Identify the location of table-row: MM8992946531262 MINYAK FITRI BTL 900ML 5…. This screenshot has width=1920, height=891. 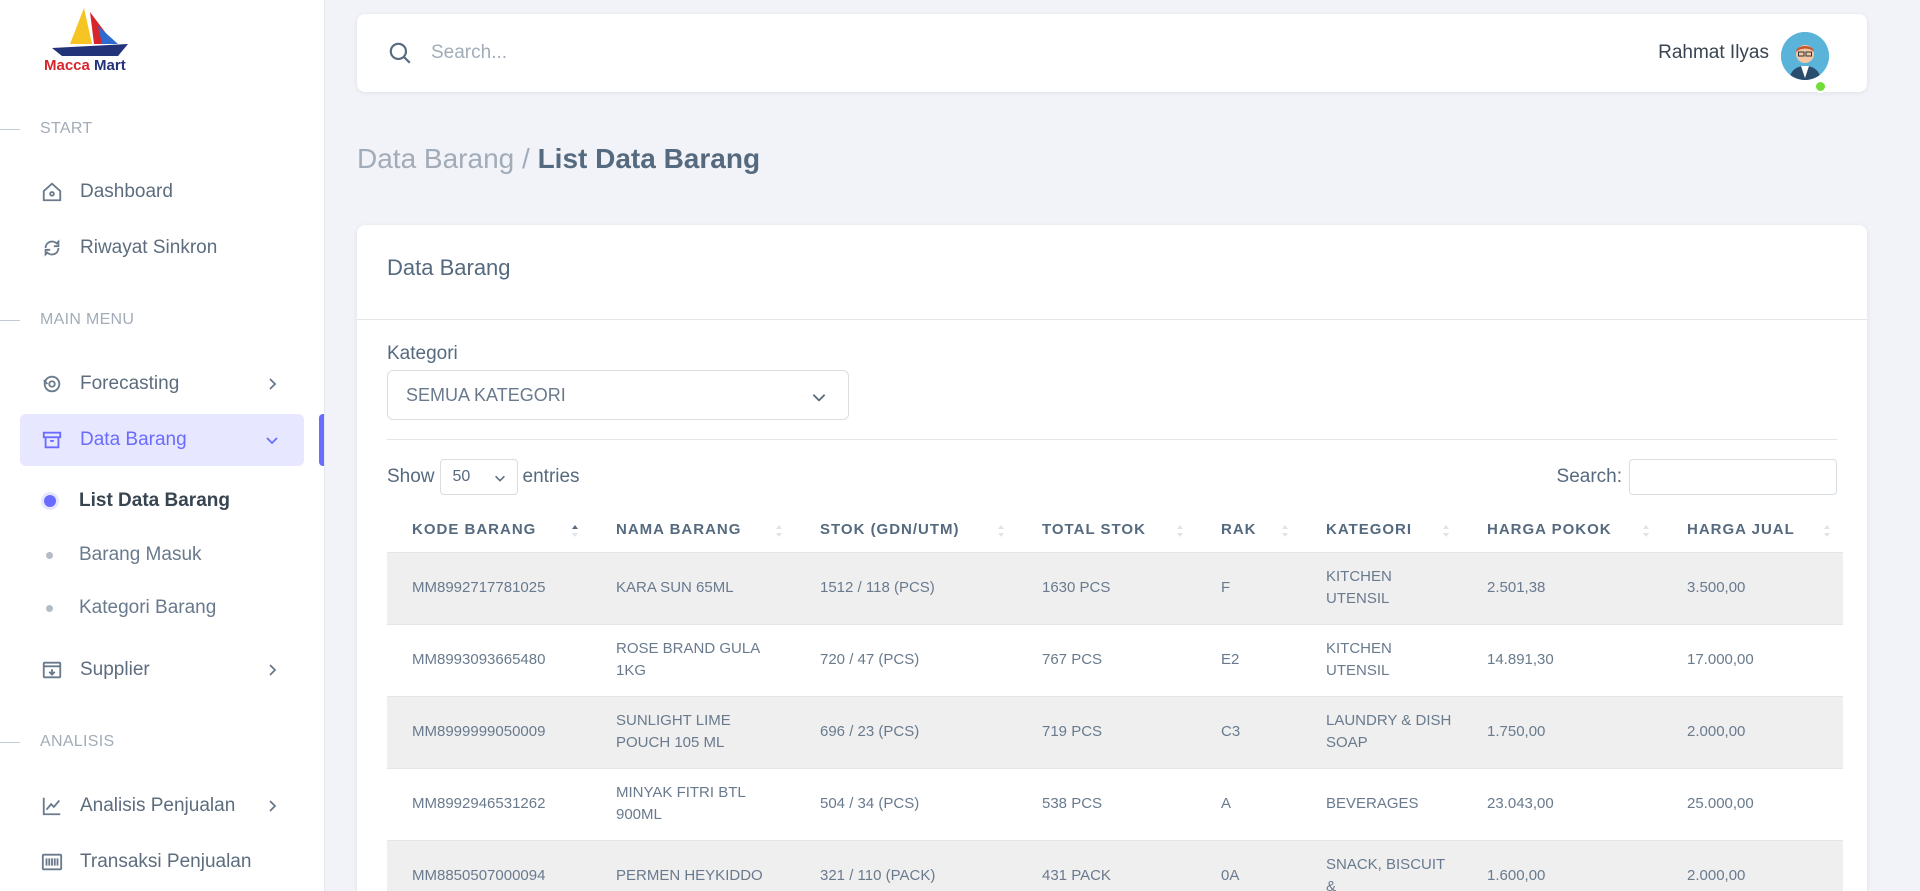
(1115, 803).